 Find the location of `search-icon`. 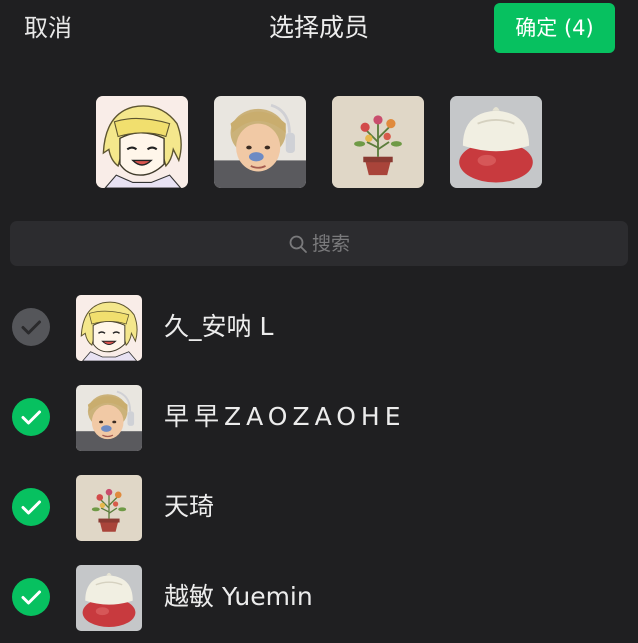

search-icon is located at coordinates (298, 244).